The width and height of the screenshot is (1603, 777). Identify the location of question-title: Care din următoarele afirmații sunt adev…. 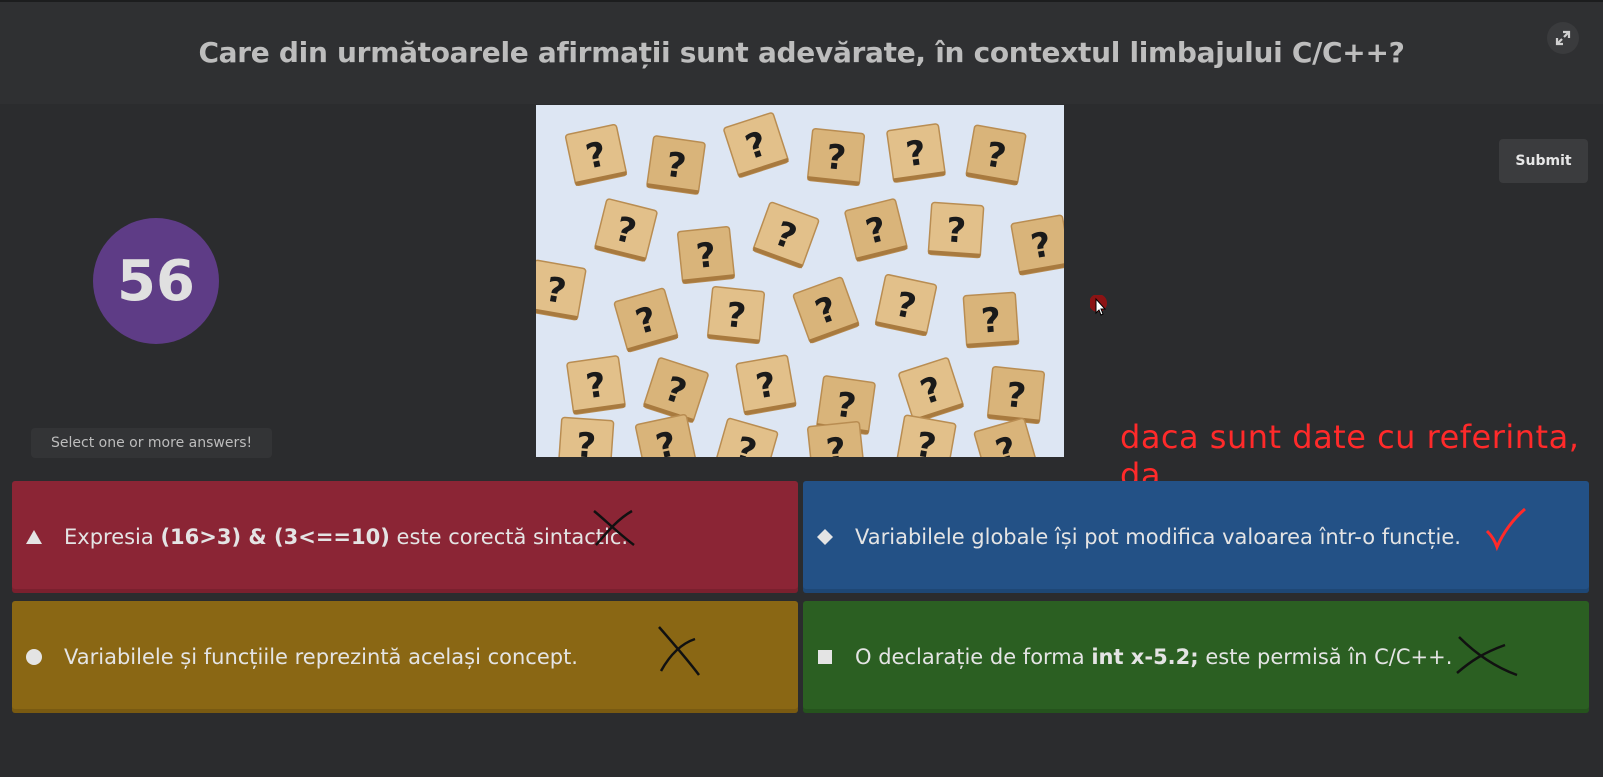
(801, 52).